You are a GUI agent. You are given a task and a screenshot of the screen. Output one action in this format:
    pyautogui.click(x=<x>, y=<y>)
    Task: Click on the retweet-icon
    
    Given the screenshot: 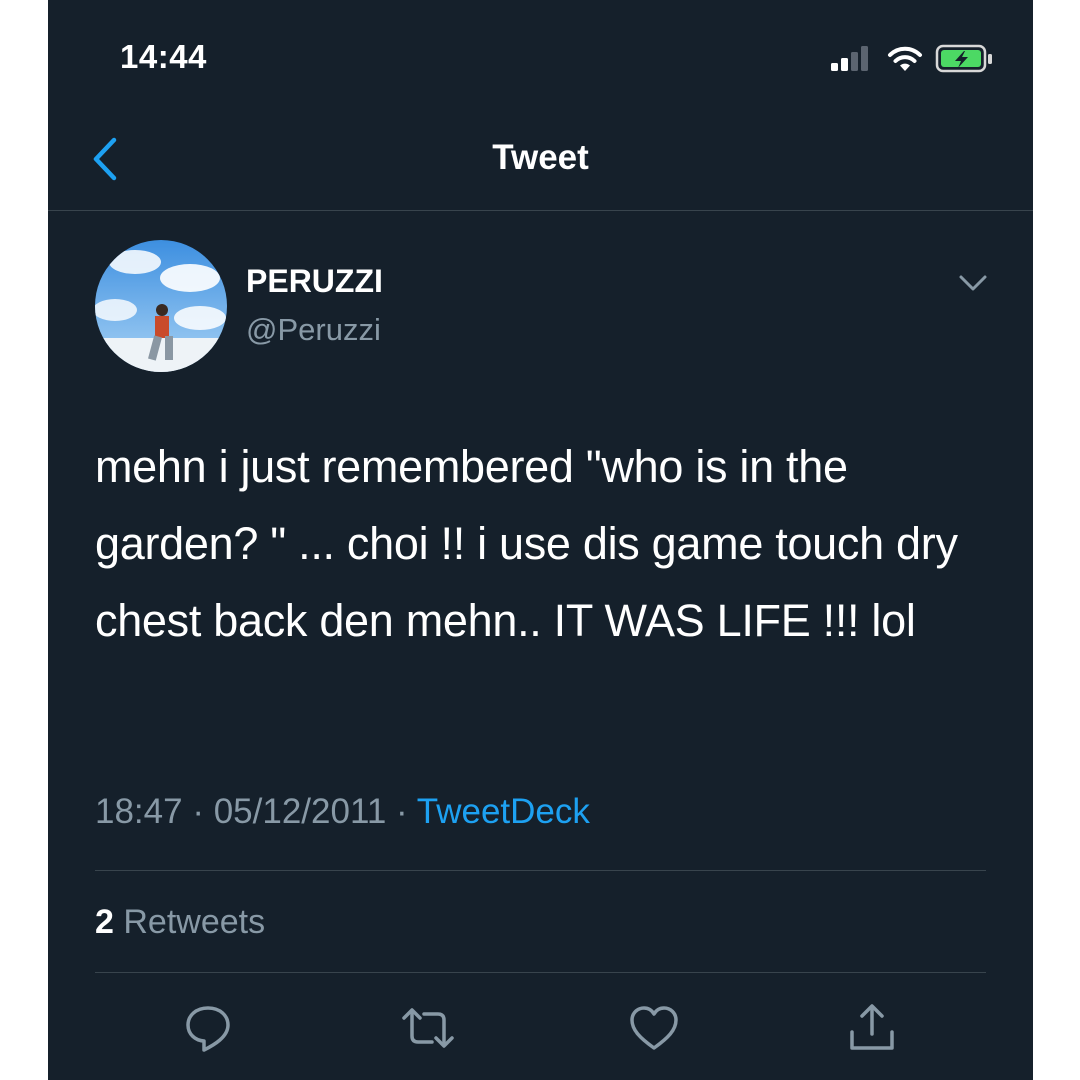 What is the action you would take?
    pyautogui.click(x=428, y=1028)
    